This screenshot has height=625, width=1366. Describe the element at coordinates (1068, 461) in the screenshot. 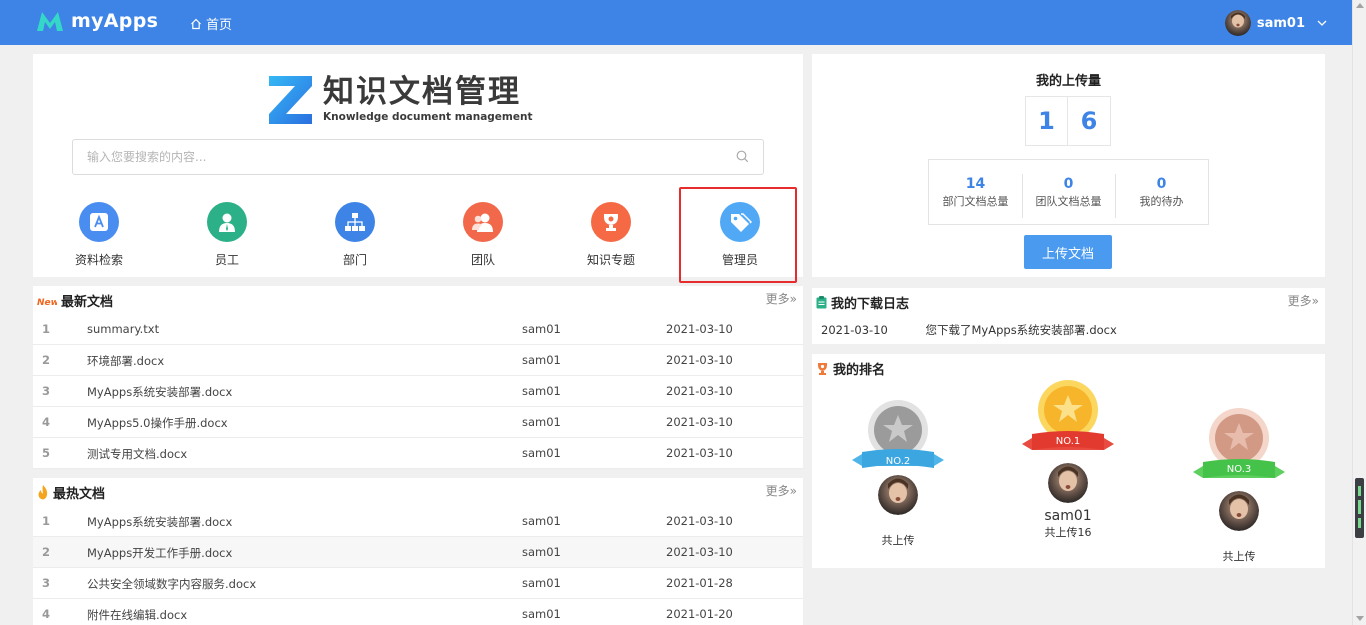

I see `ranking-panel: 我的排名 NO.2 共上传 NO.1 sam01 共上传16 NO.3 共上传` at that location.